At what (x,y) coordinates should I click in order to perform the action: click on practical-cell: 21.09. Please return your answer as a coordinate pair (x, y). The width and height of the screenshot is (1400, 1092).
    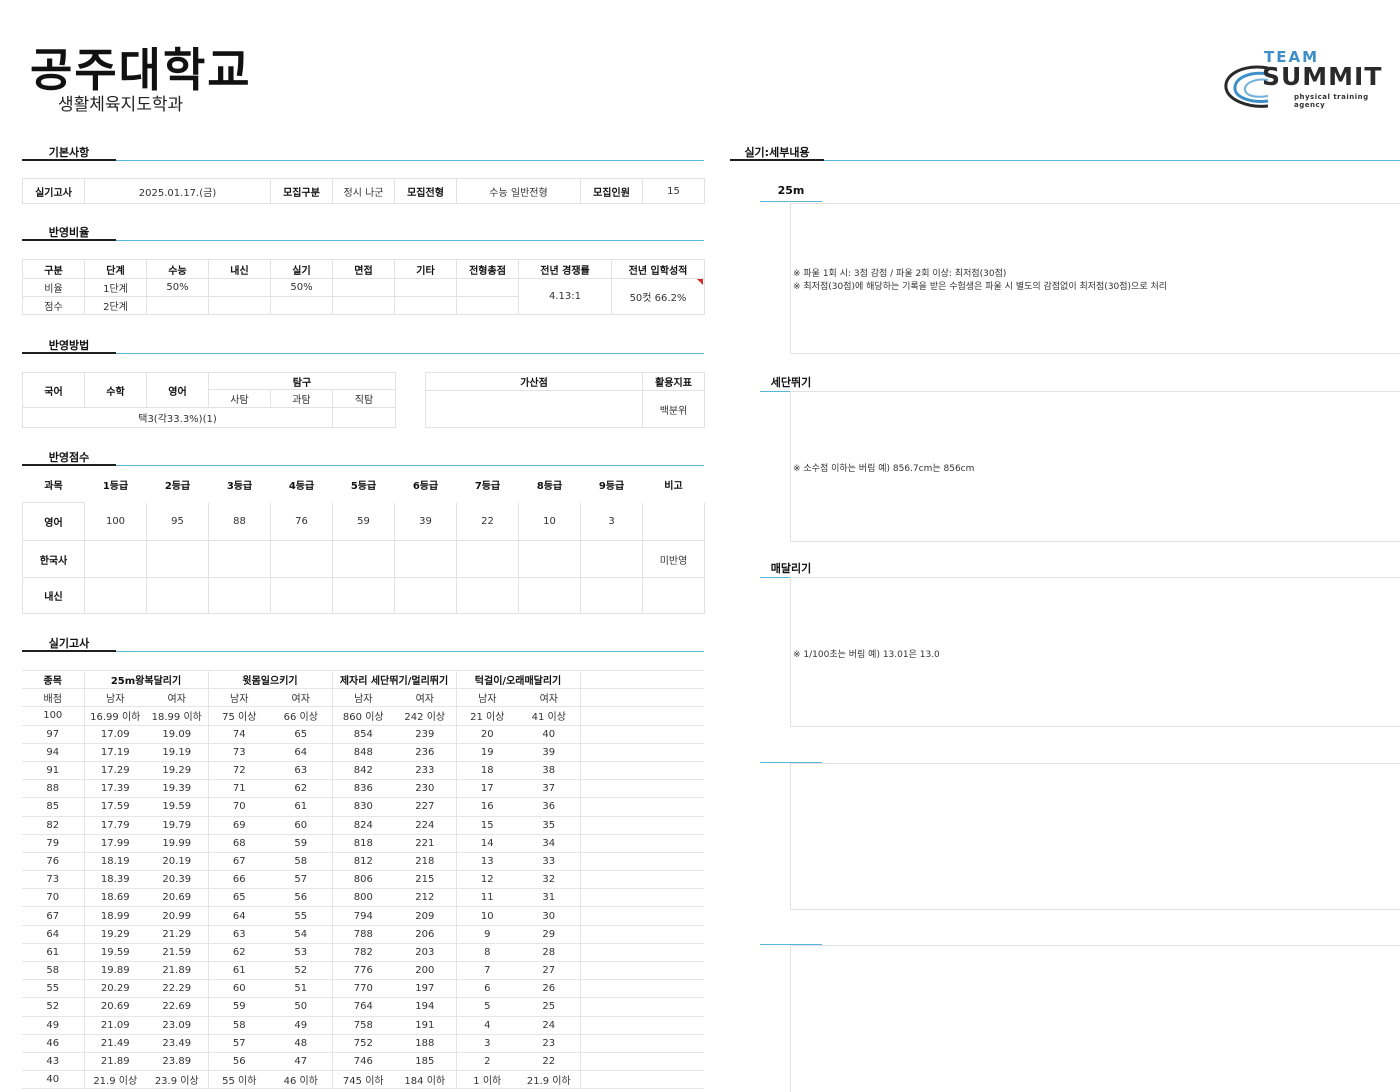
    Looking at the image, I should click on (115, 1025).